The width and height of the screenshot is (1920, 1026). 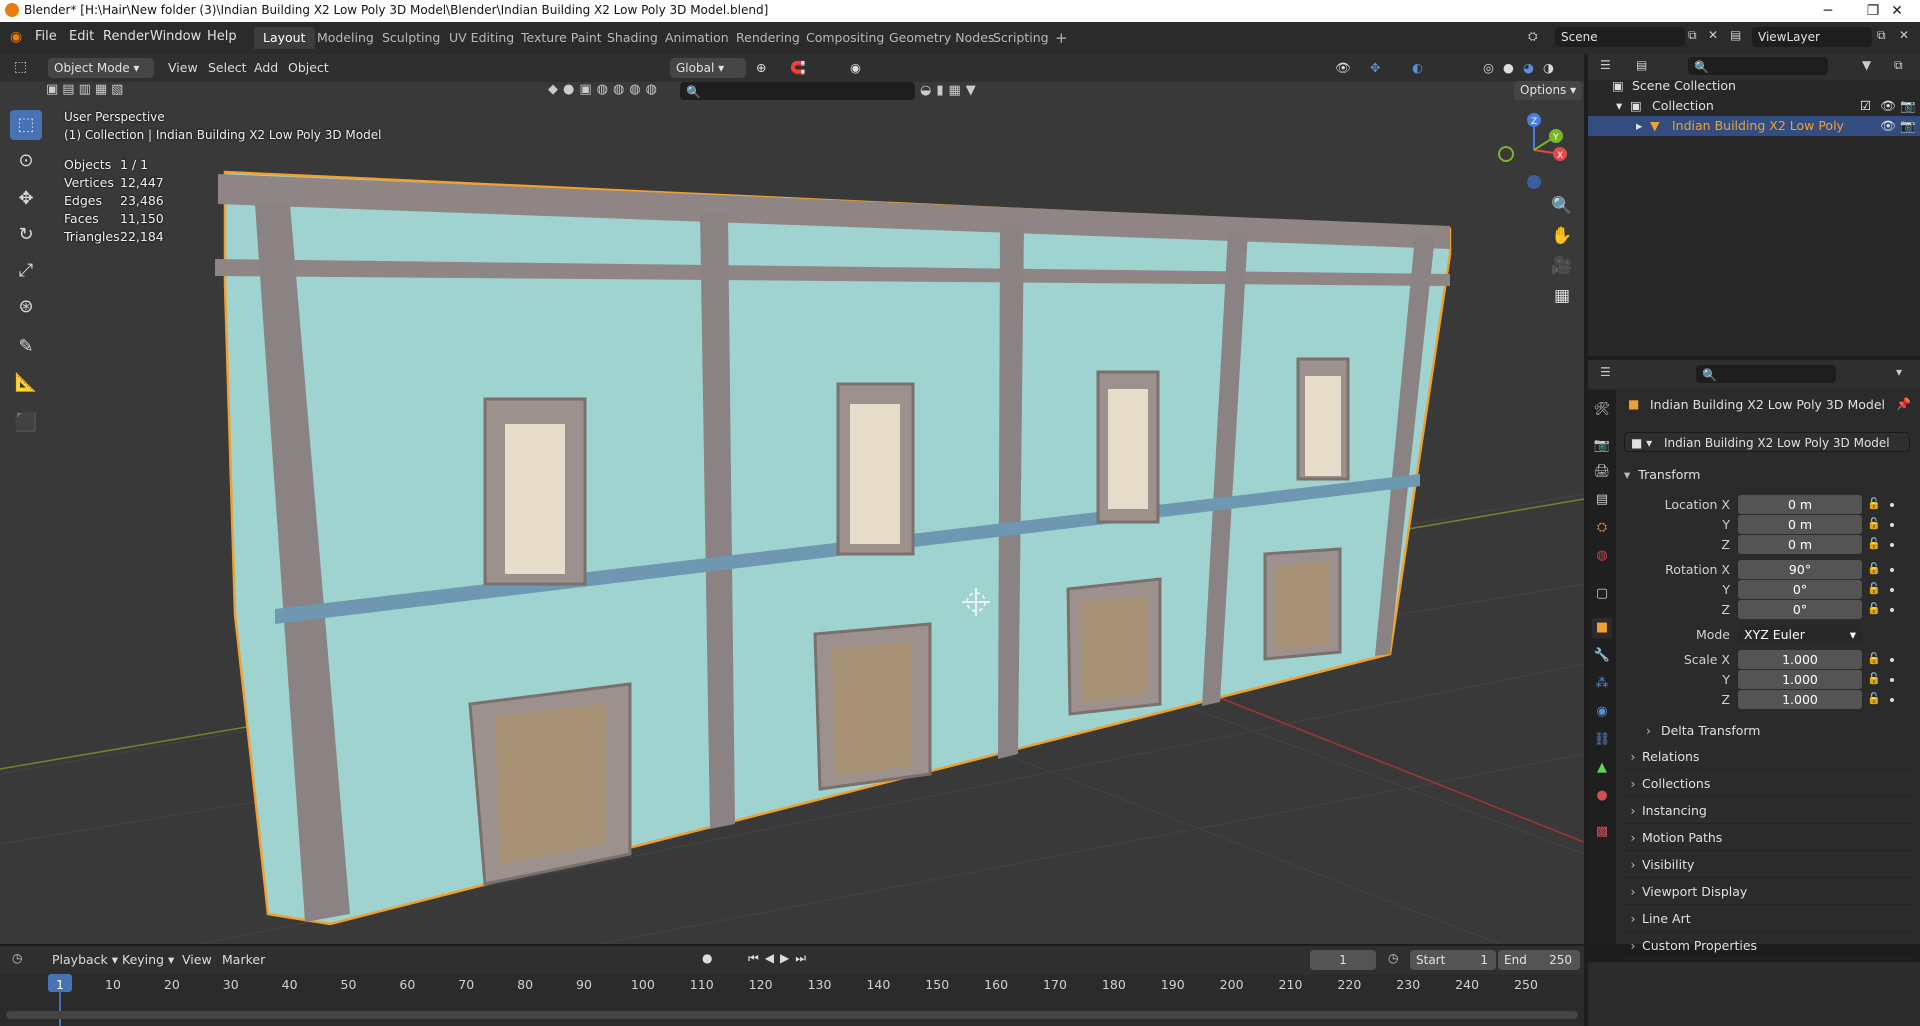 What do you see at coordinates (197, 959) in the screenshot?
I see `timeline-menu-view: View` at bounding box center [197, 959].